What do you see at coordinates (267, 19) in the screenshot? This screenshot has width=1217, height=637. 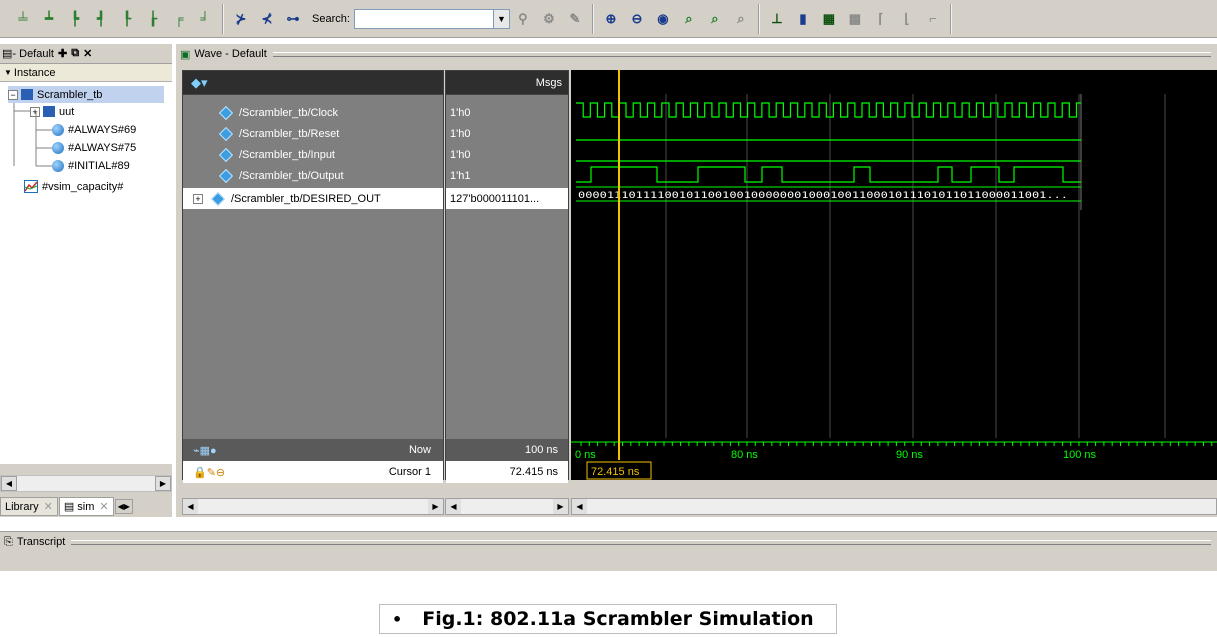 I see `find-next-icon: ⊀` at bounding box center [267, 19].